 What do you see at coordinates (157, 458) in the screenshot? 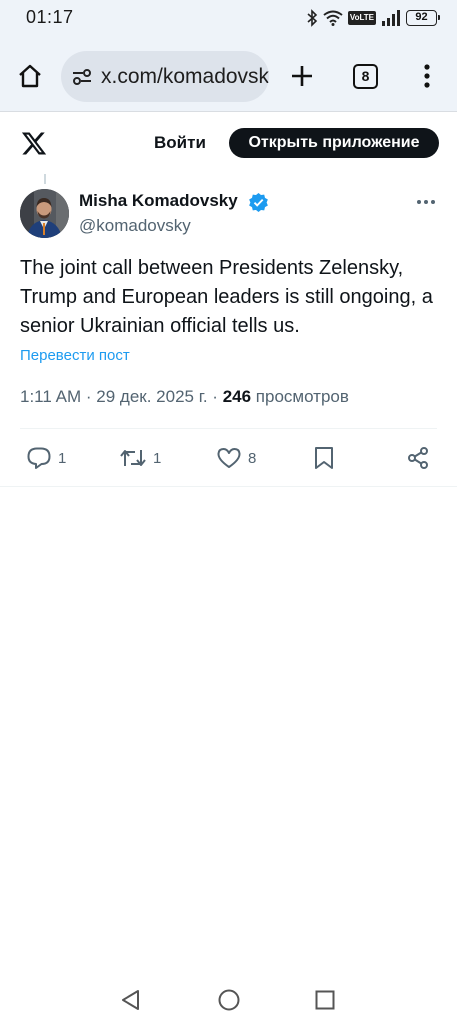
I see `retweet-count: 1` at bounding box center [157, 458].